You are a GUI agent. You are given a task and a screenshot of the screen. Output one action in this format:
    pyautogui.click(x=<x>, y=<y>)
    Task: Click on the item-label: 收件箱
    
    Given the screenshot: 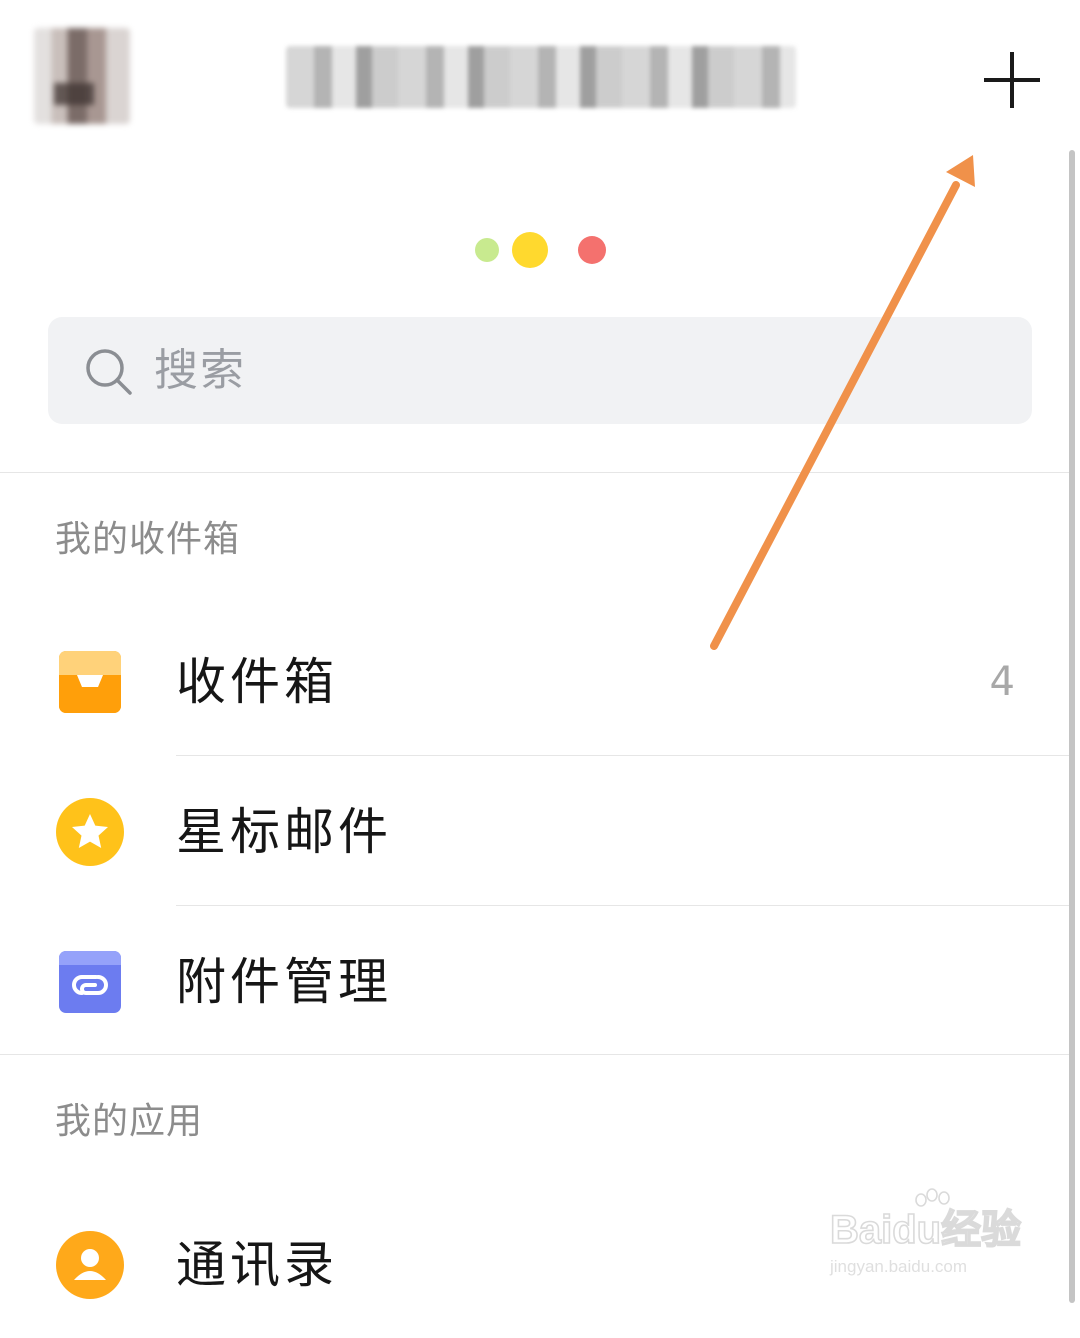 What is the action you would take?
    pyautogui.click(x=257, y=682)
    